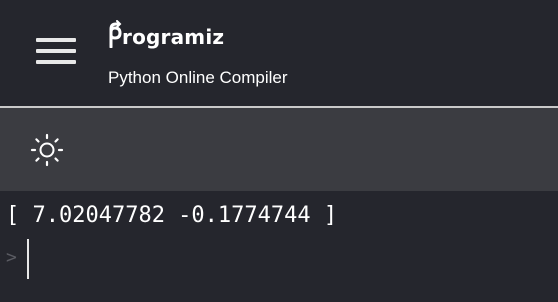  Describe the element at coordinates (11, 257) in the screenshot. I see `prompt-symbol: >` at that location.